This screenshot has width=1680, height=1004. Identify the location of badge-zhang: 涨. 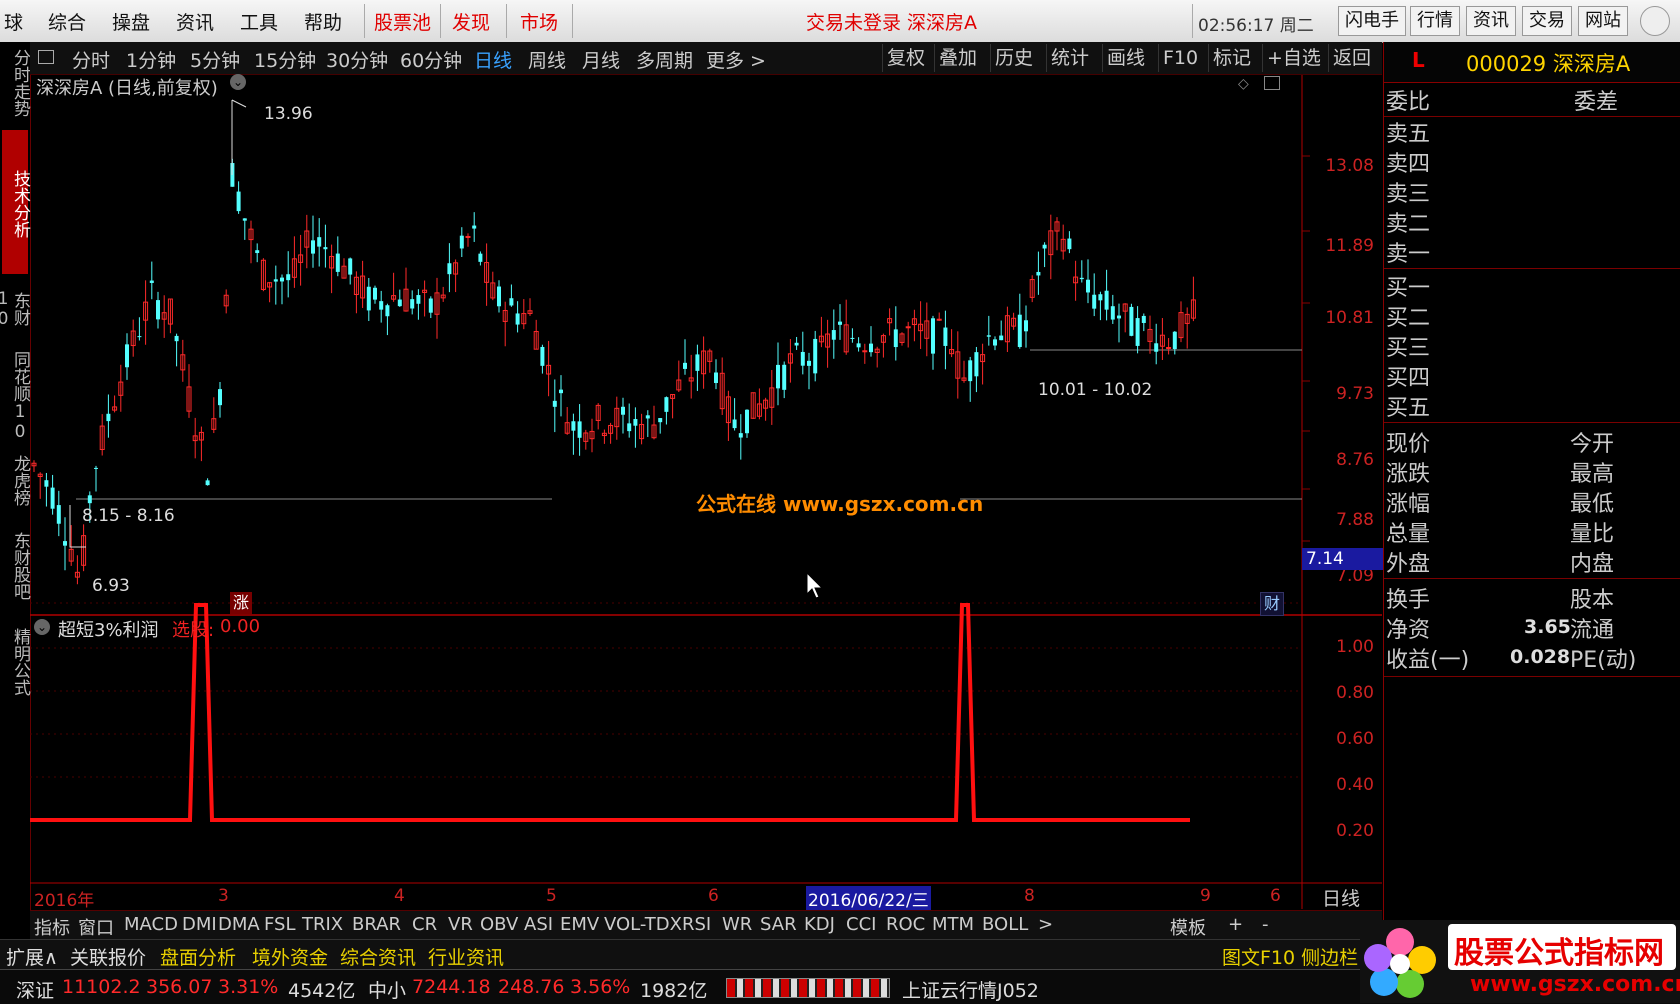
(241, 603).